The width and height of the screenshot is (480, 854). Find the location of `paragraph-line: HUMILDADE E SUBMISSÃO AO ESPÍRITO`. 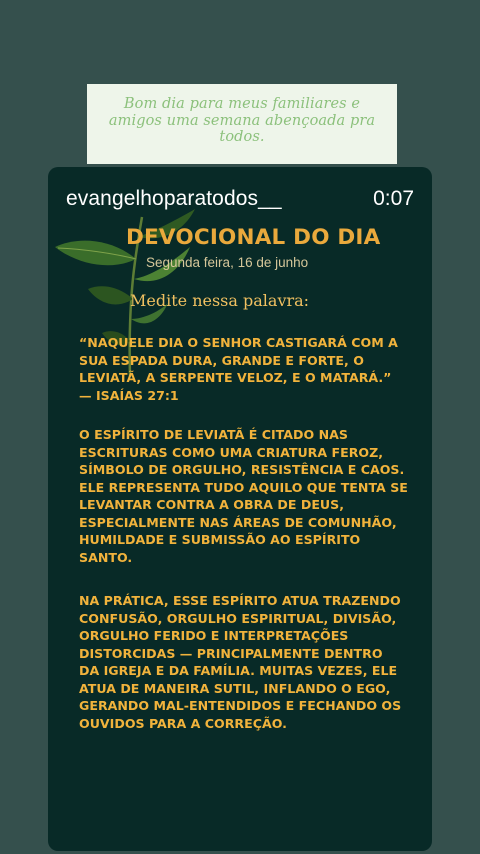

paragraph-line: HUMILDADE E SUBMISSÃO AO ESPÍRITO is located at coordinates (220, 539).